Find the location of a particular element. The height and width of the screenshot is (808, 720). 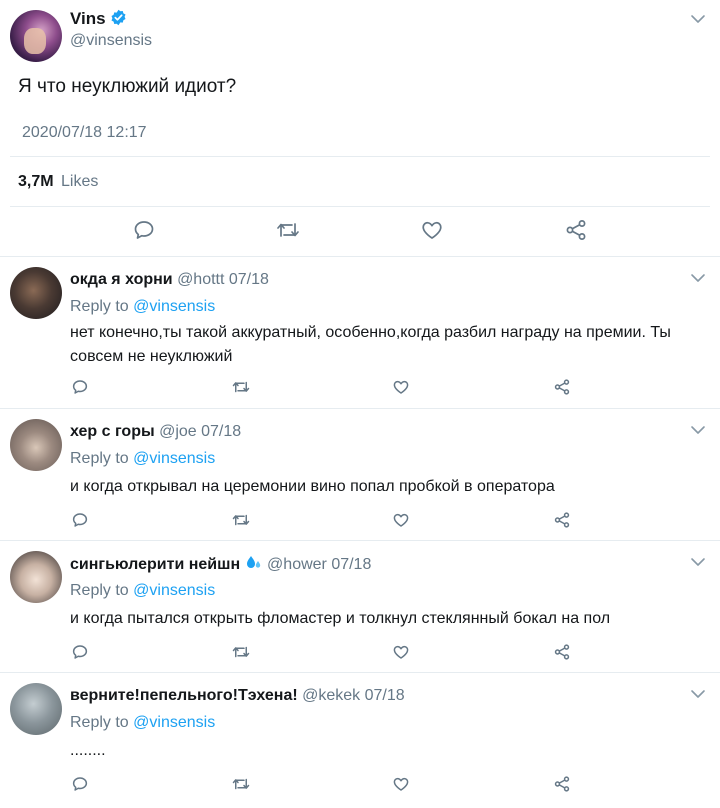

reply-author-name: окда я хорни is located at coordinates (121, 279).